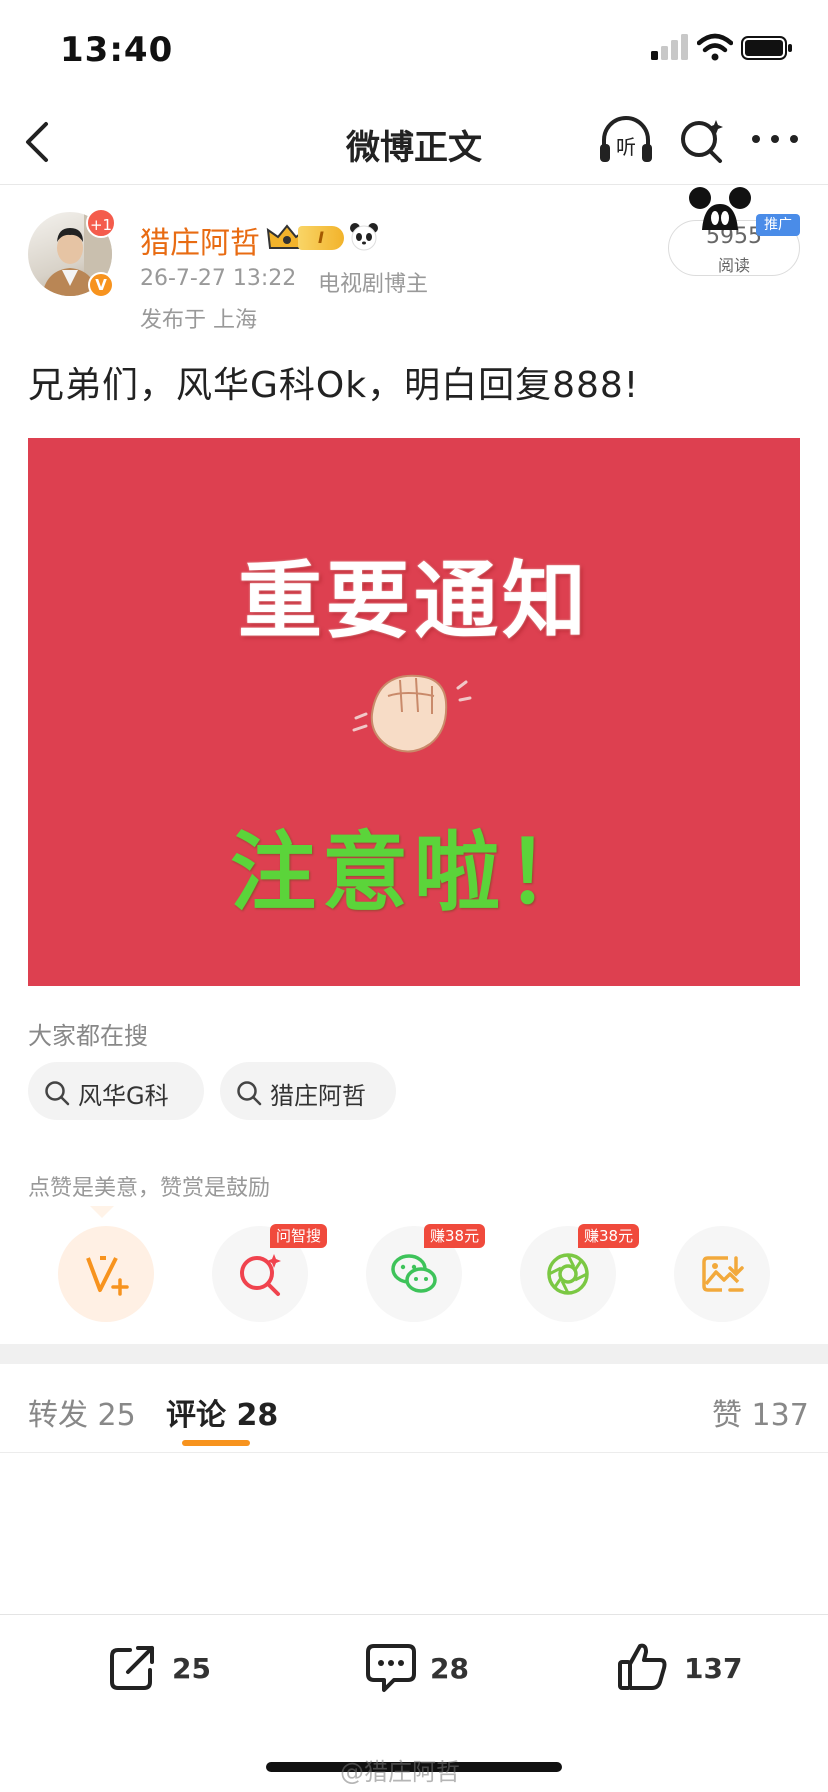 The height and width of the screenshot is (1792, 828). I want to click on tab-active-indicator, so click(216, 1443).